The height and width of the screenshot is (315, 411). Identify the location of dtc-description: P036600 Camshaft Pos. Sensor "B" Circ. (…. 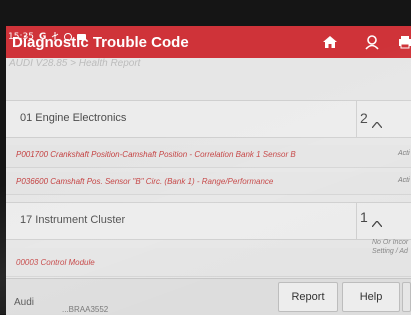
(145, 181).